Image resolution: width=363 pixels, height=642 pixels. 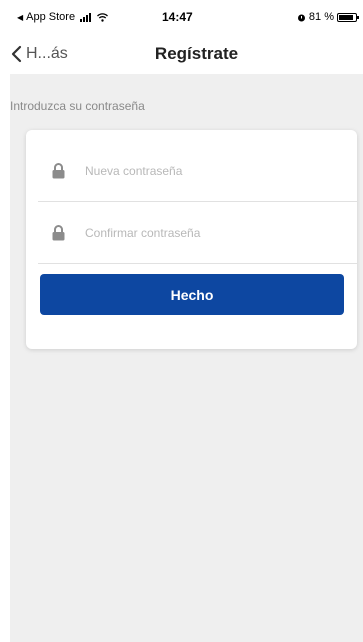 I want to click on confirm-password-row, so click(x=191, y=233).